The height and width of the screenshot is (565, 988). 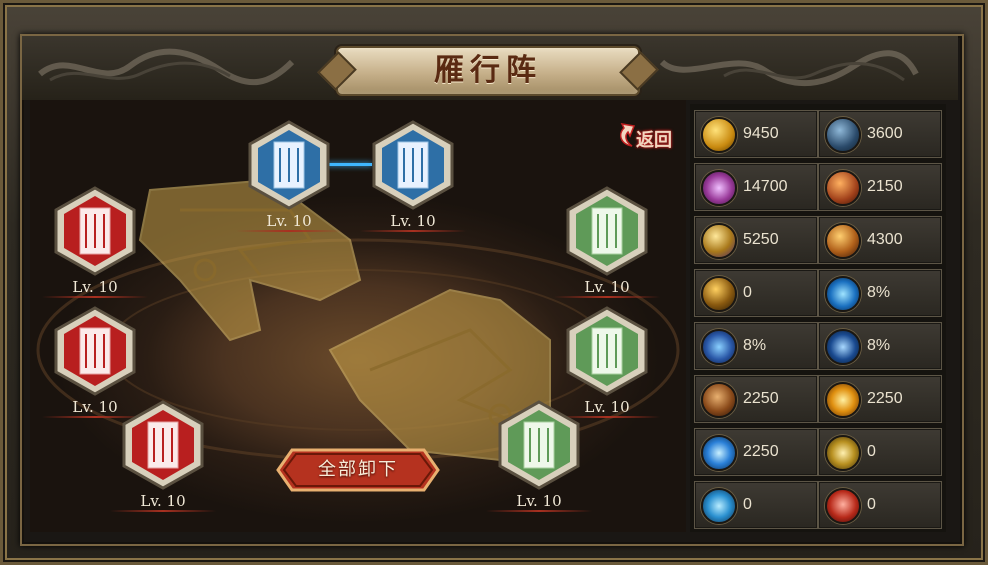 What do you see at coordinates (761, 239) in the screenshot?
I see `stat-value: 5250` at bounding box center [761, 239].